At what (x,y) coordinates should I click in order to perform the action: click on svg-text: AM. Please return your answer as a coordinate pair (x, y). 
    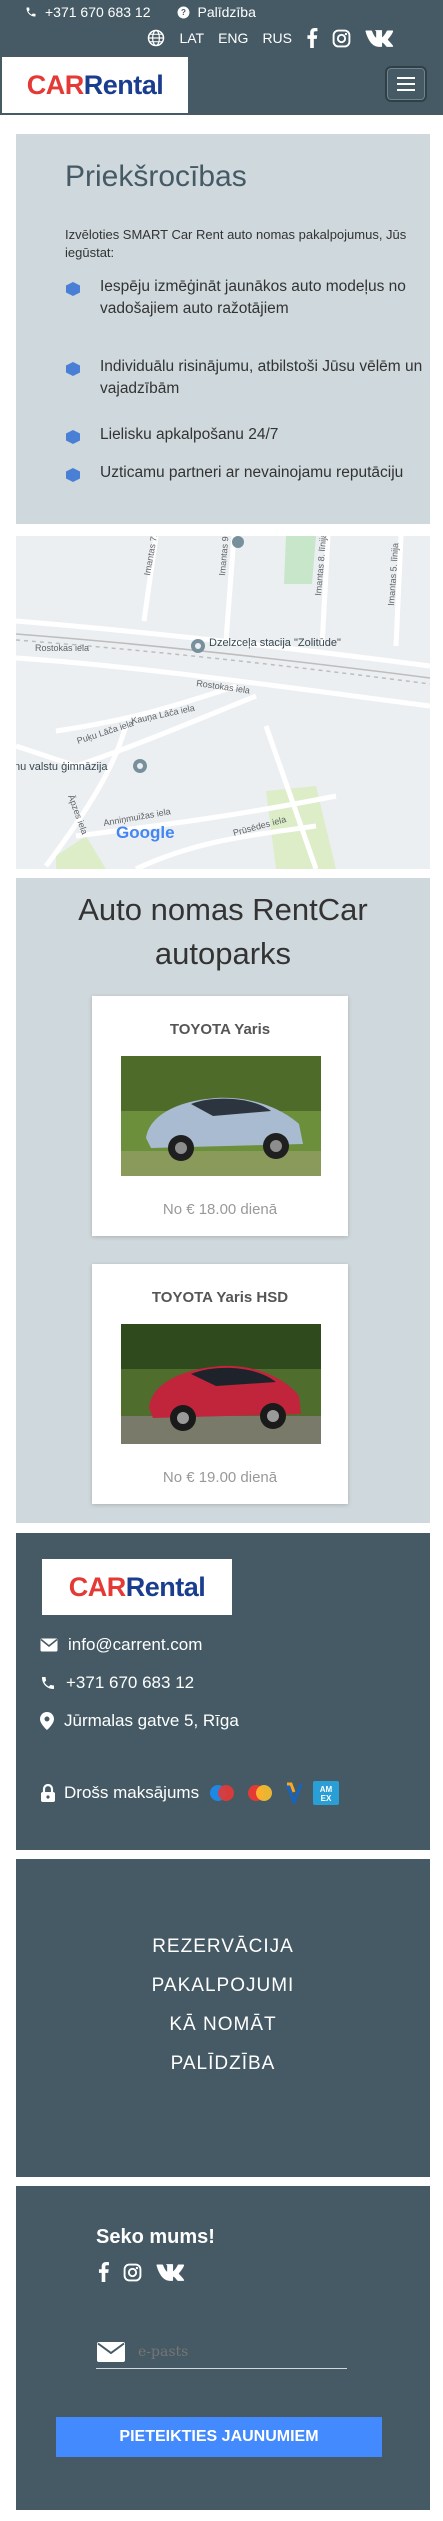
    Looking at the image, I should click on (326, 1789).